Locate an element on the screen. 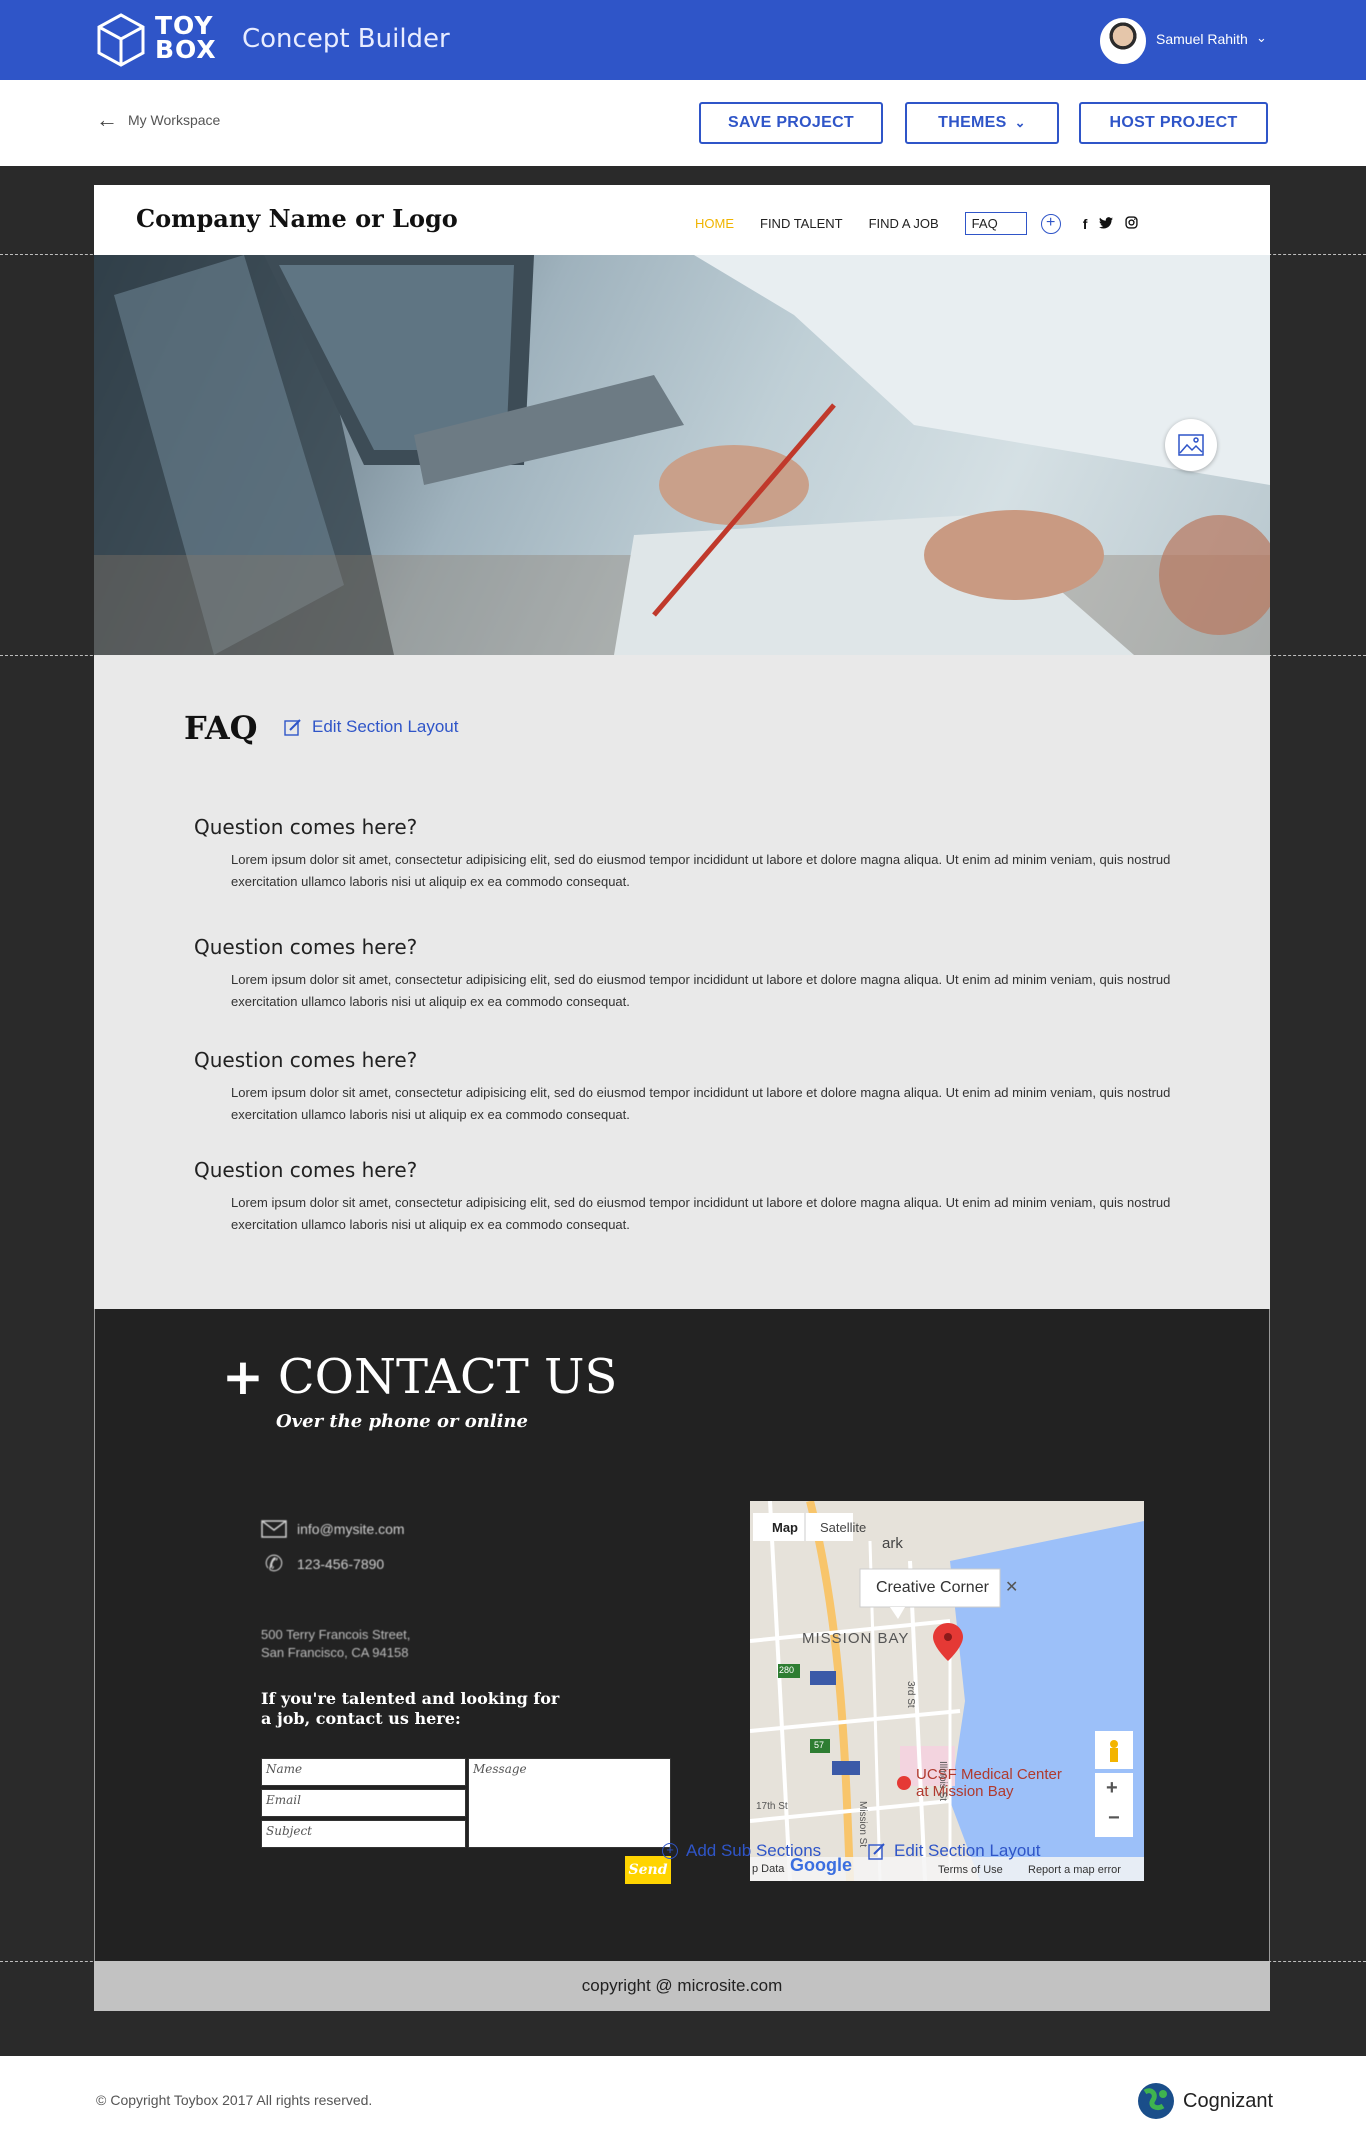  add-circle-icon: + is located at coordinates (670, 1851).